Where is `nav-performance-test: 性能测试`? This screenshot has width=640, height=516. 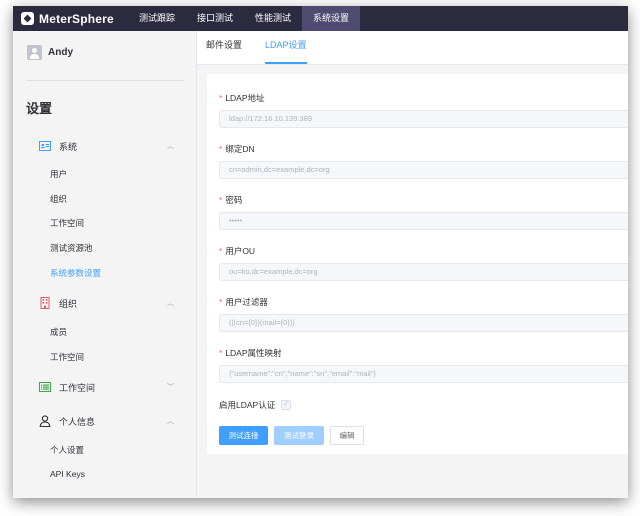
nav-performance-test: 性能测试 is located at coordinates (273, 18).